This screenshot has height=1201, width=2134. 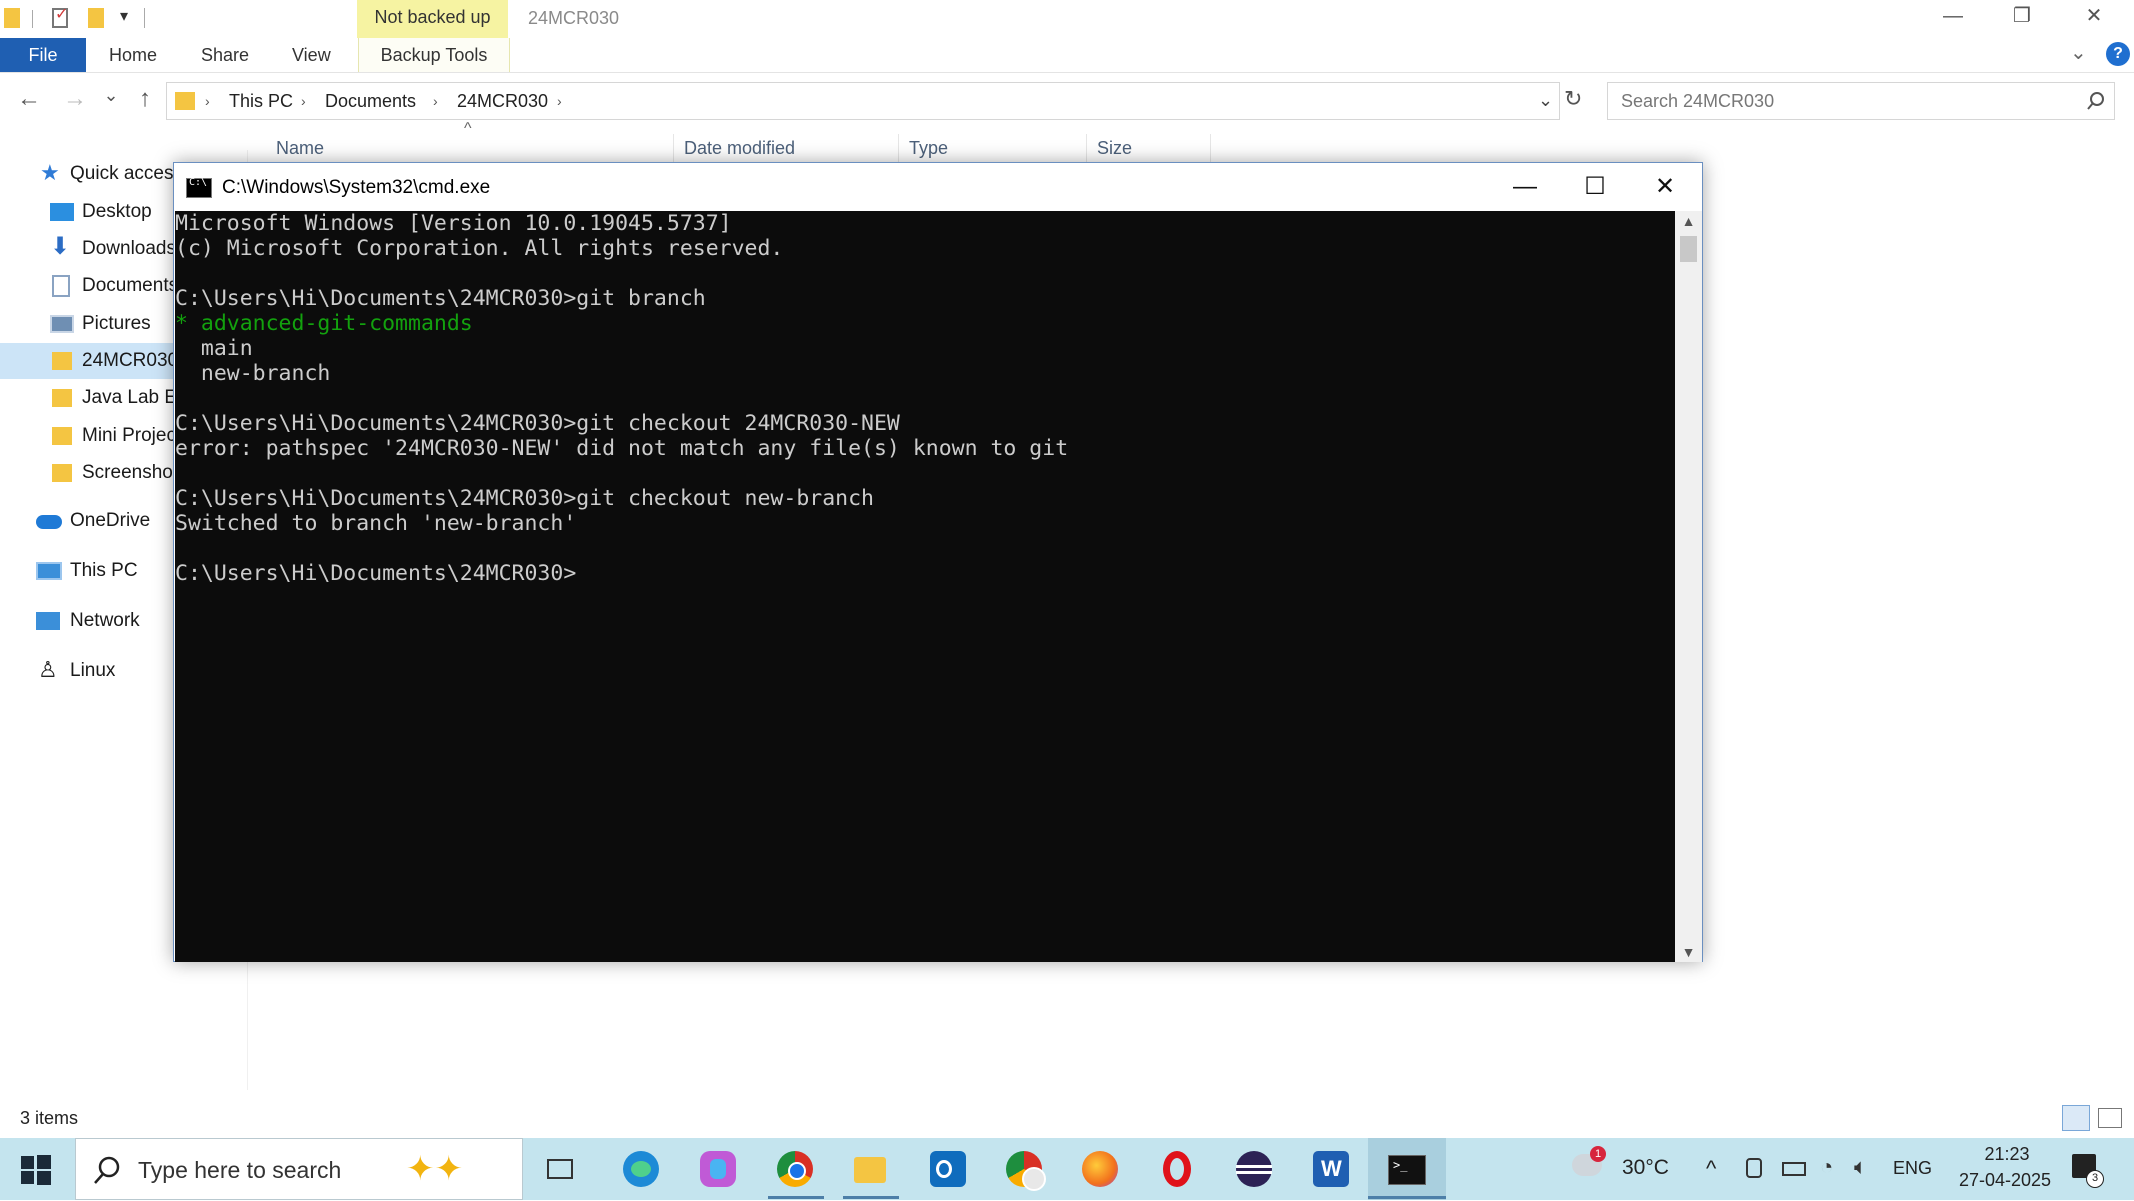 I want to click on chrome-profile-icon, so click(x=1026, y=1171).